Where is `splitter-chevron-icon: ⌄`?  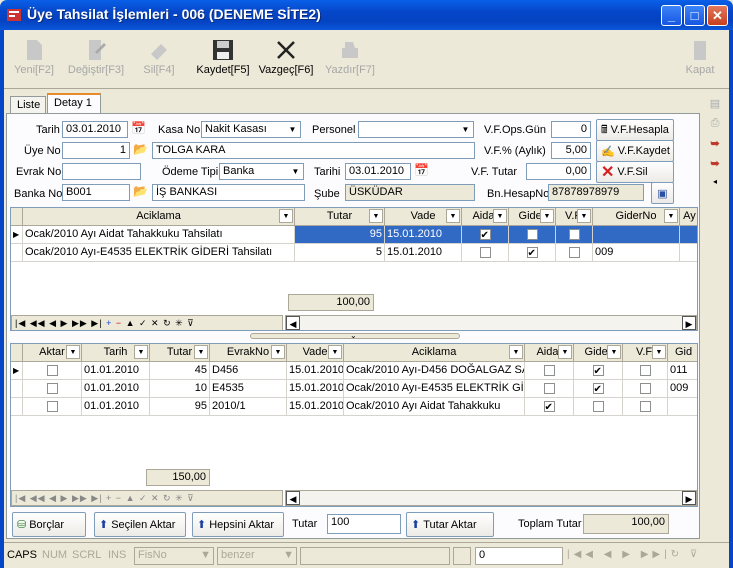 splitter-chevron-icon: ⌄ is located at coordinates (353, 335).